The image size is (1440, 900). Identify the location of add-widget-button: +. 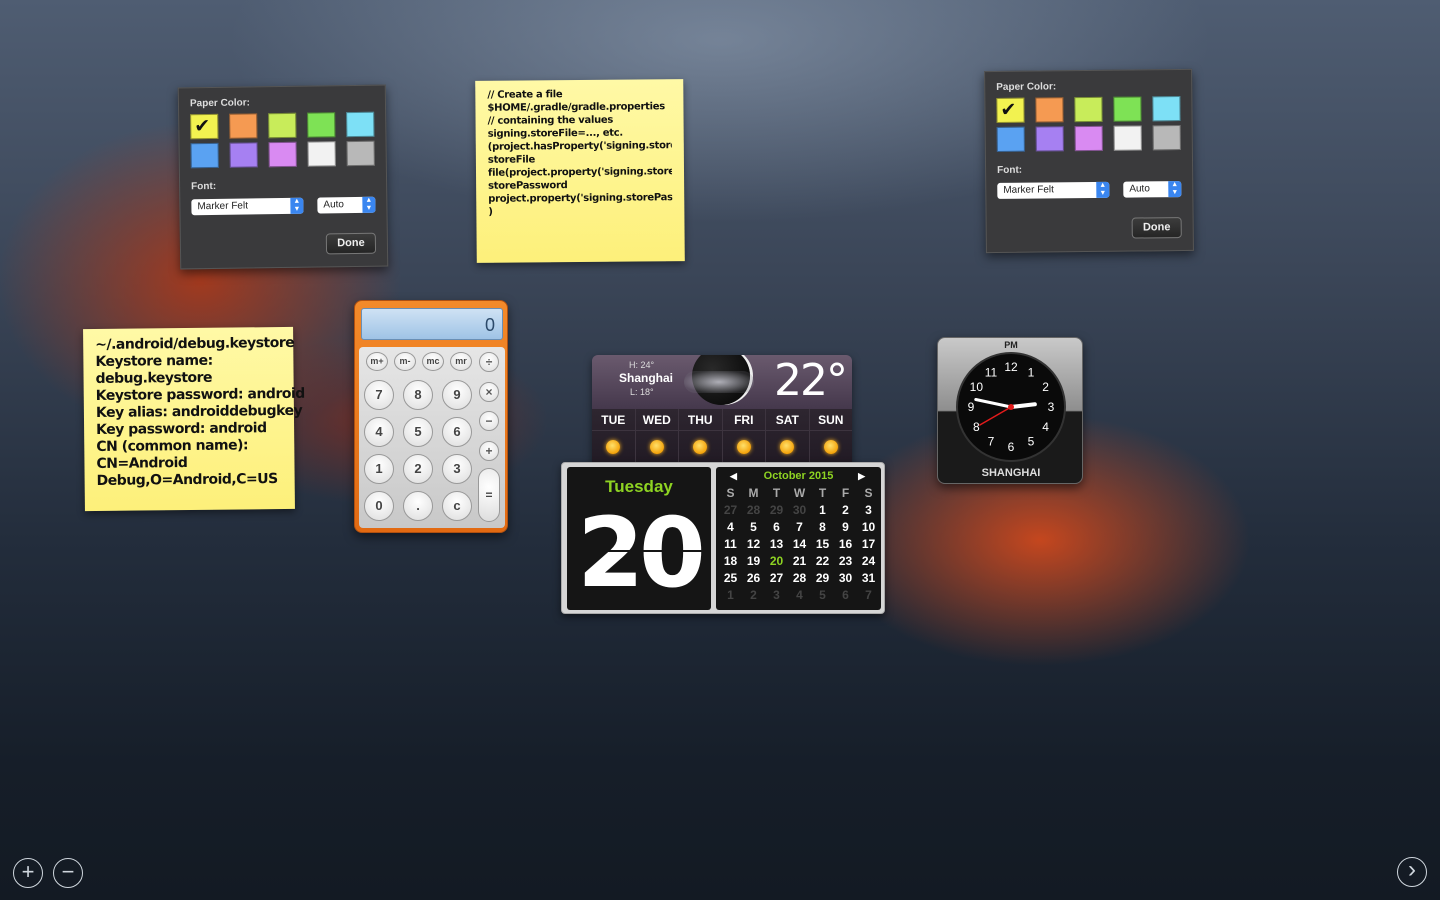
(28, 873).